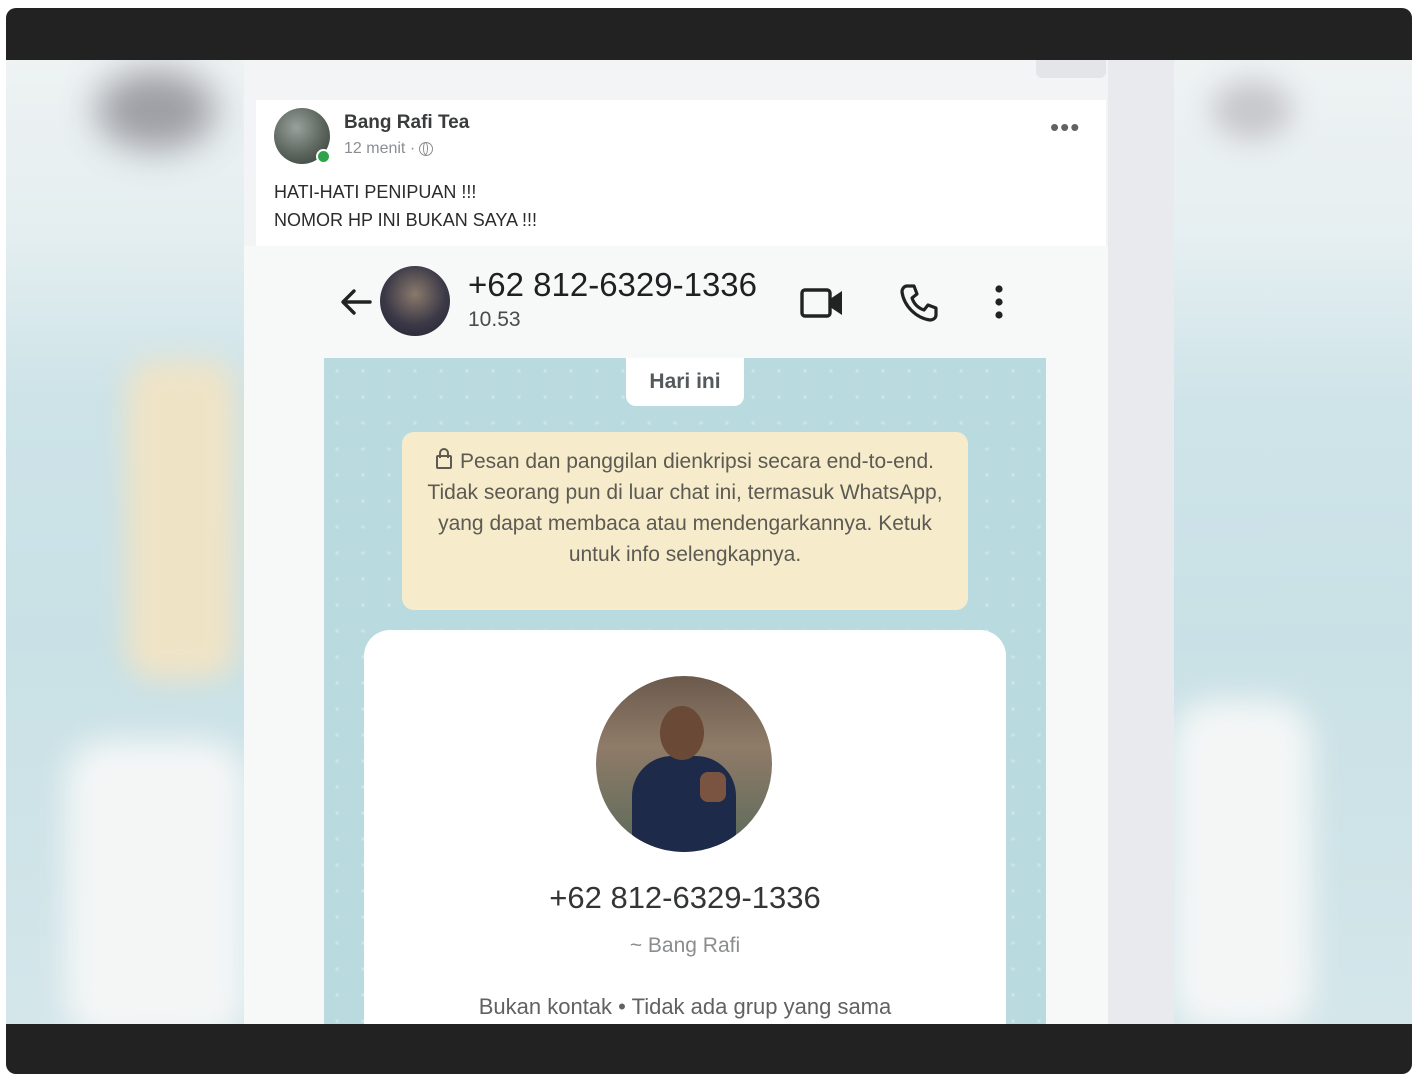 This screenshot has width=1418, height=1075. Describe the element at coordinates (1141, 543) in the screenshot. I see `right-gutter` at that location.